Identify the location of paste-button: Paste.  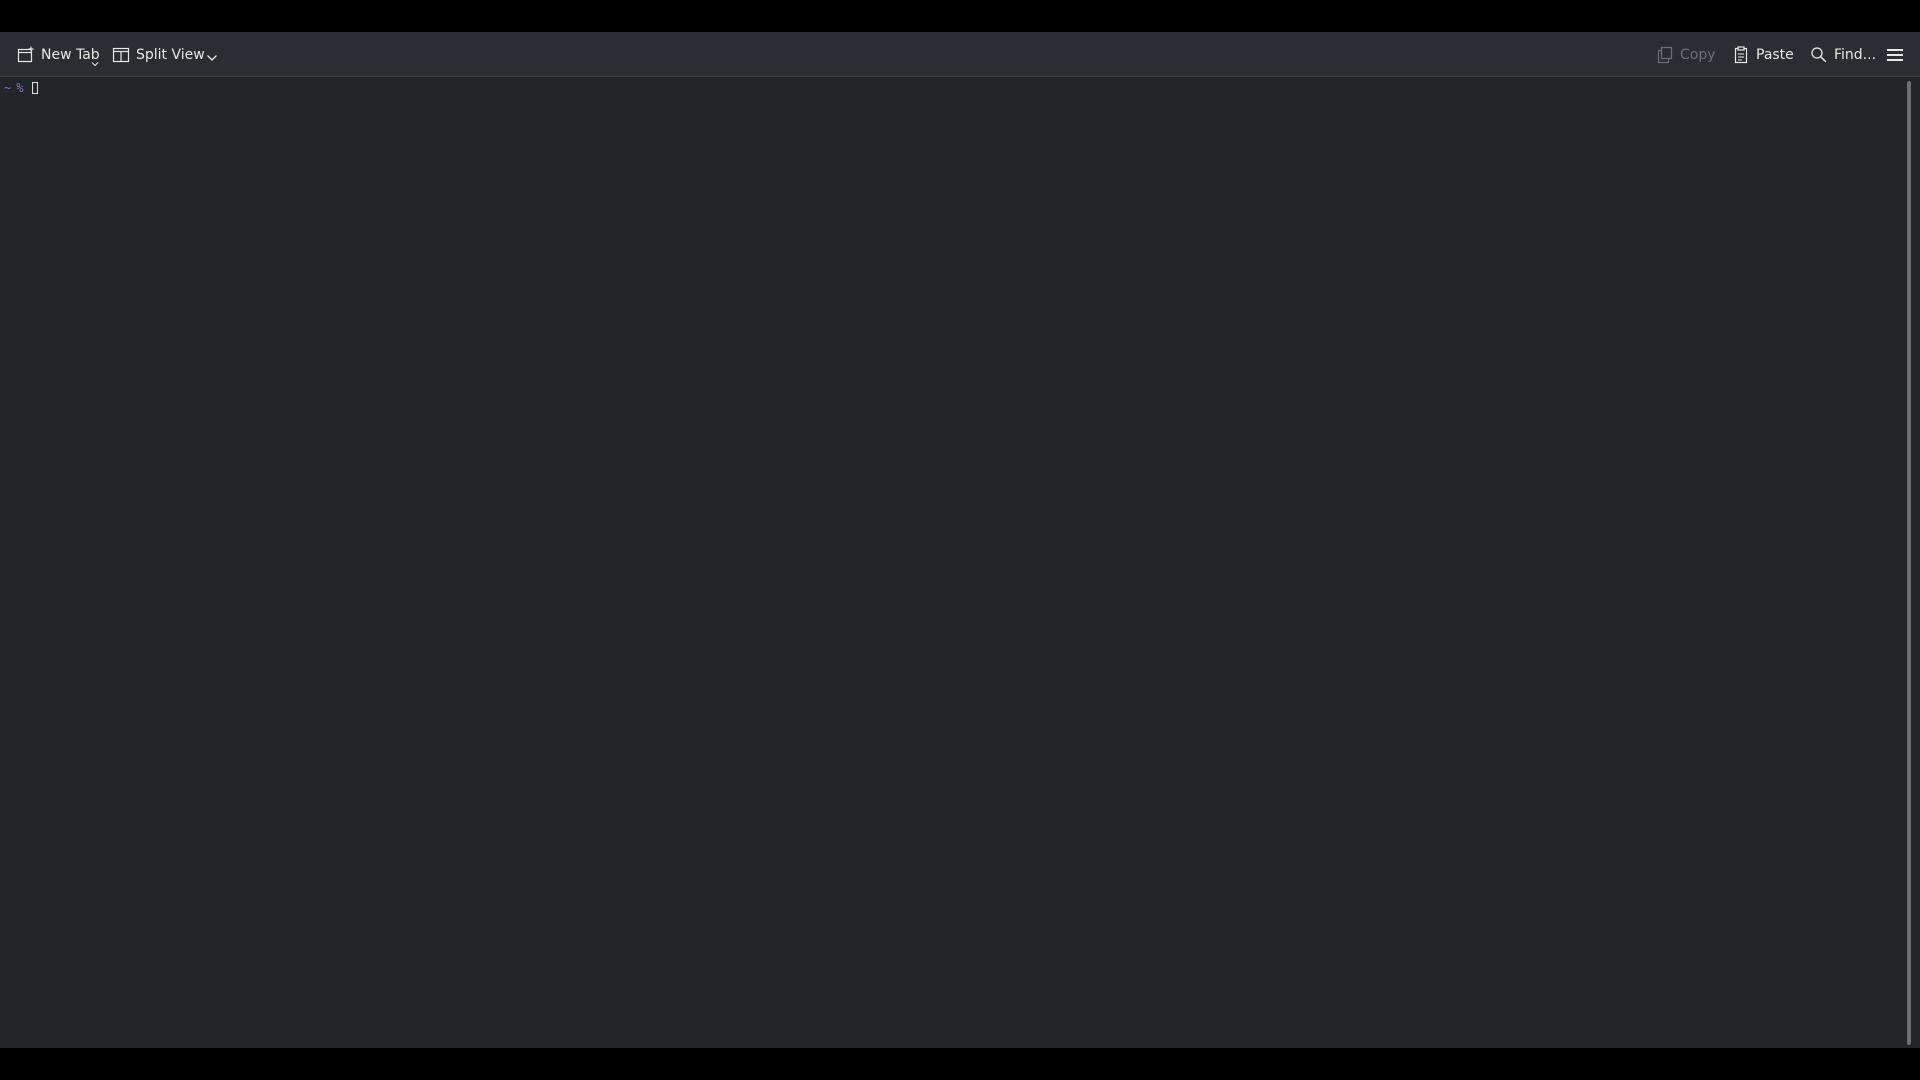
(1763, 55).